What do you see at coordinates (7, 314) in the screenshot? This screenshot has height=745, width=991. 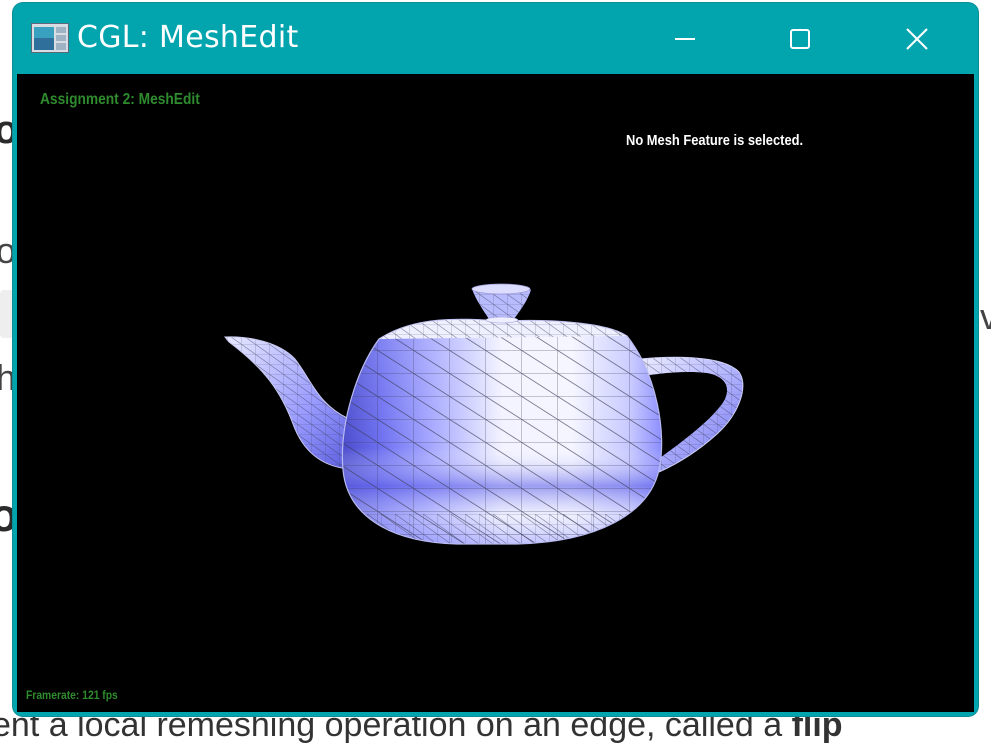 I see `background-code-block` at bounding box center [7, 314].